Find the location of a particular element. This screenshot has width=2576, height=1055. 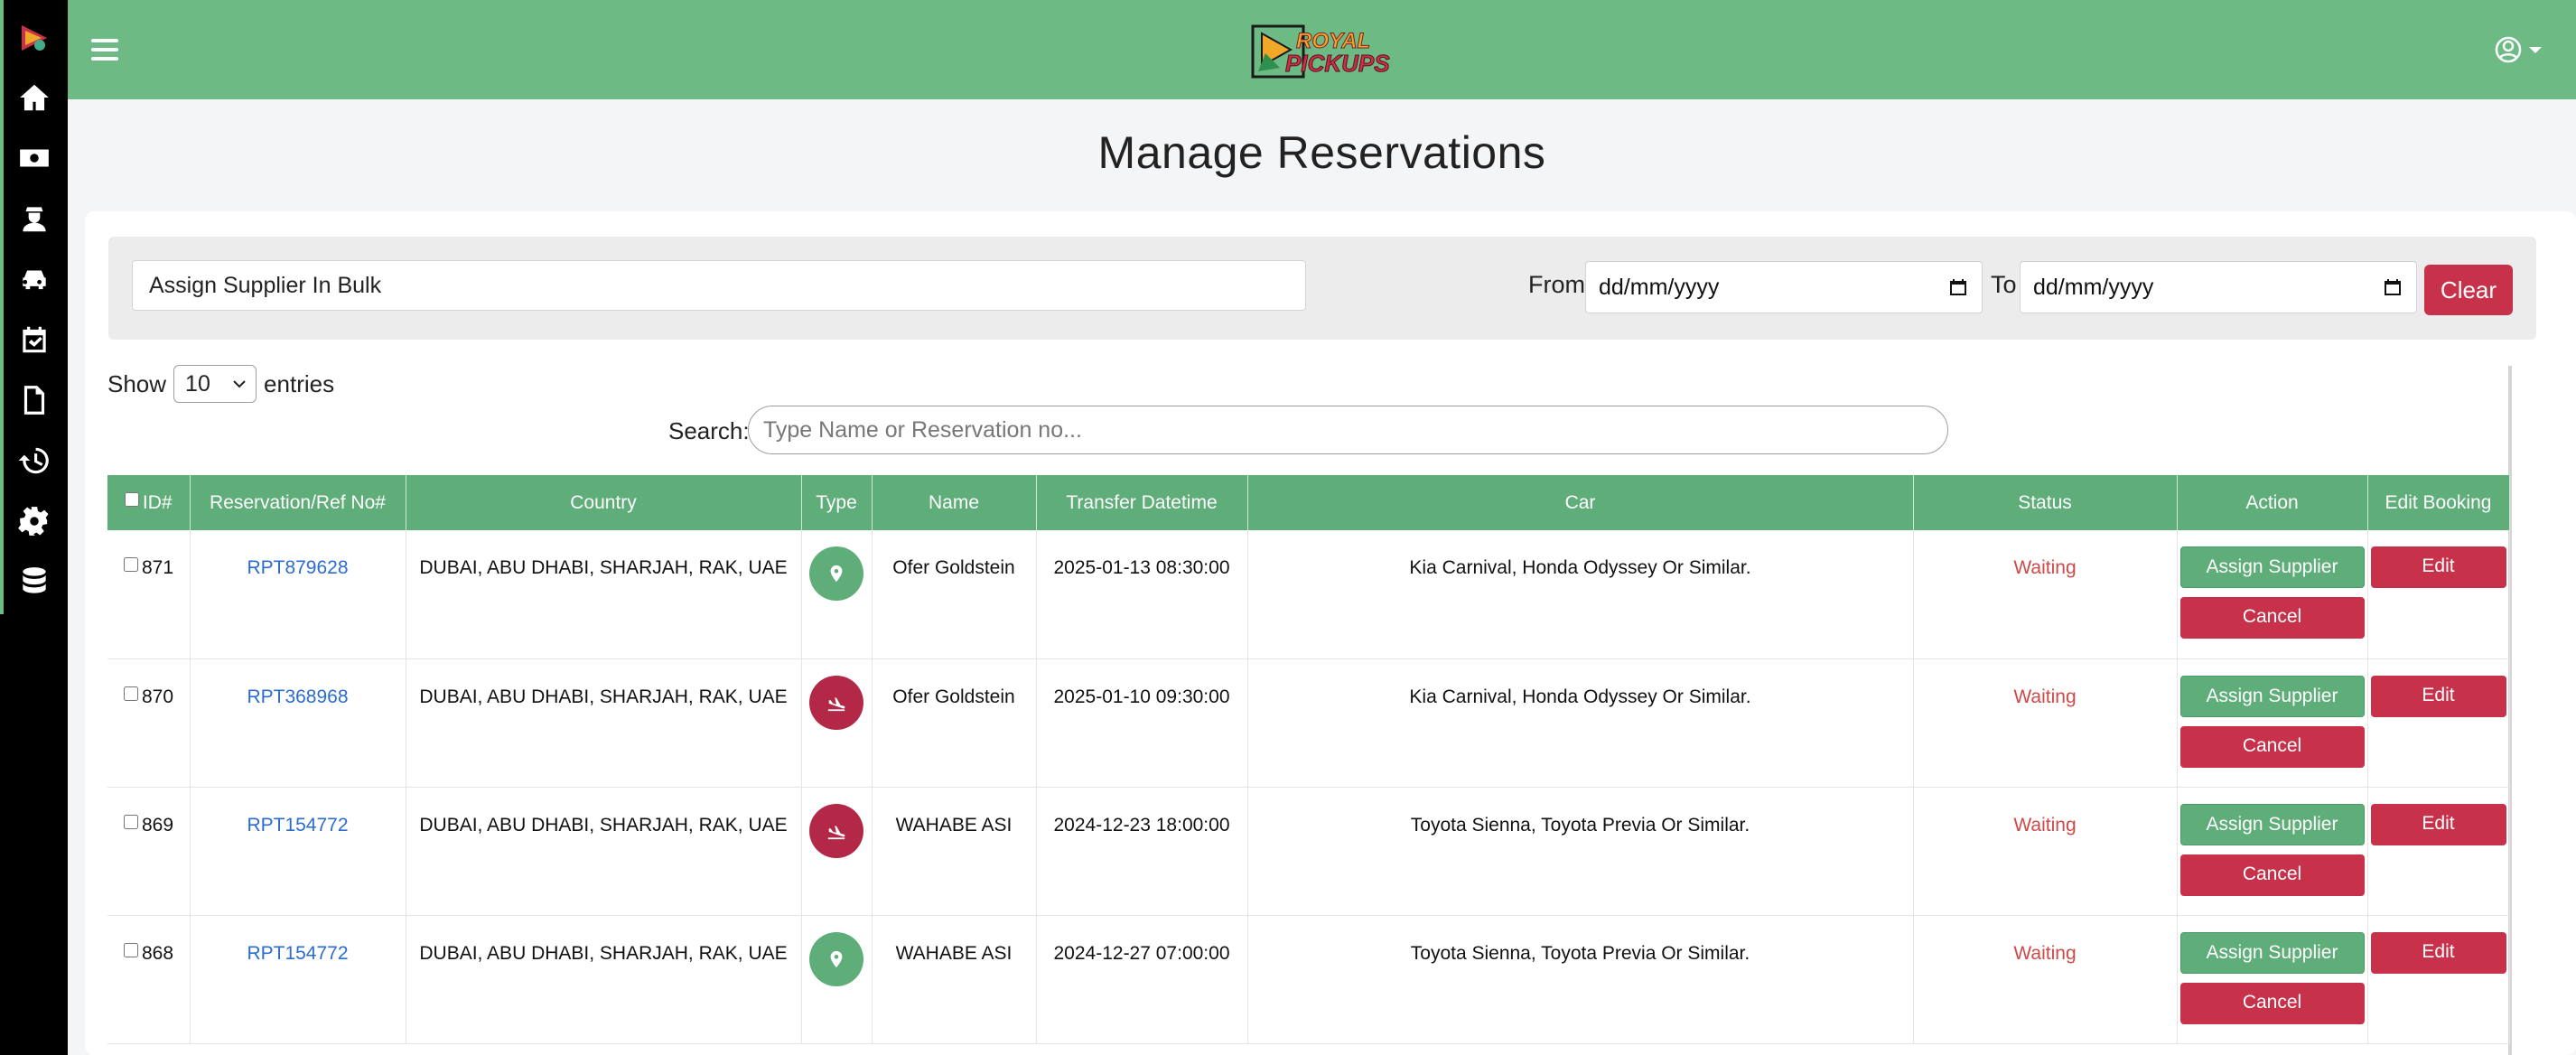

history-icon is located at coordinates (34, 461).